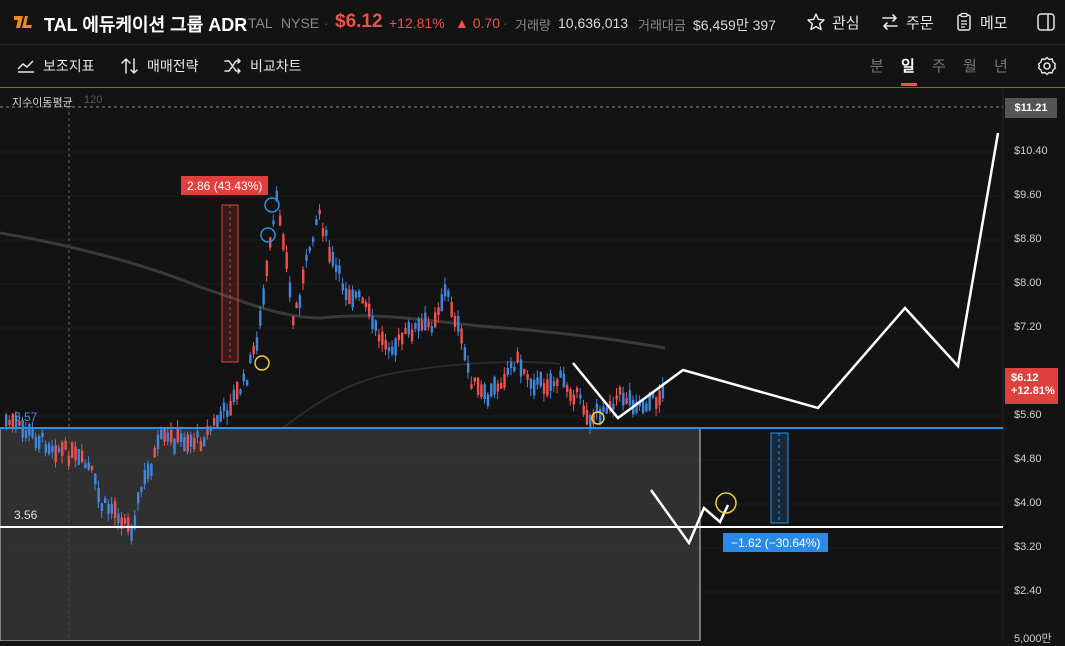 This screenshot has width=1065, height=646. What do you see at coordinates (1046, 22) in the screenshot?
I see `sidebar-toggle-icon` at bounding box center [1046, 22].